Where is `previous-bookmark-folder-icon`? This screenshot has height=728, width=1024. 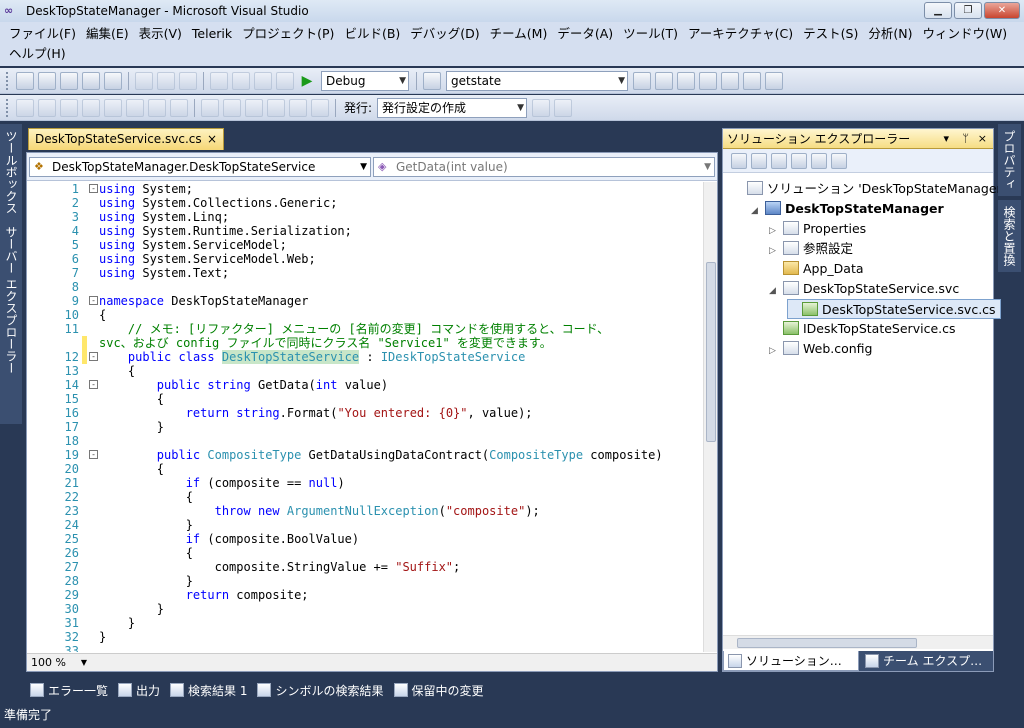
previous-bookmark-folder-icon is located at coordinates (276, 107).